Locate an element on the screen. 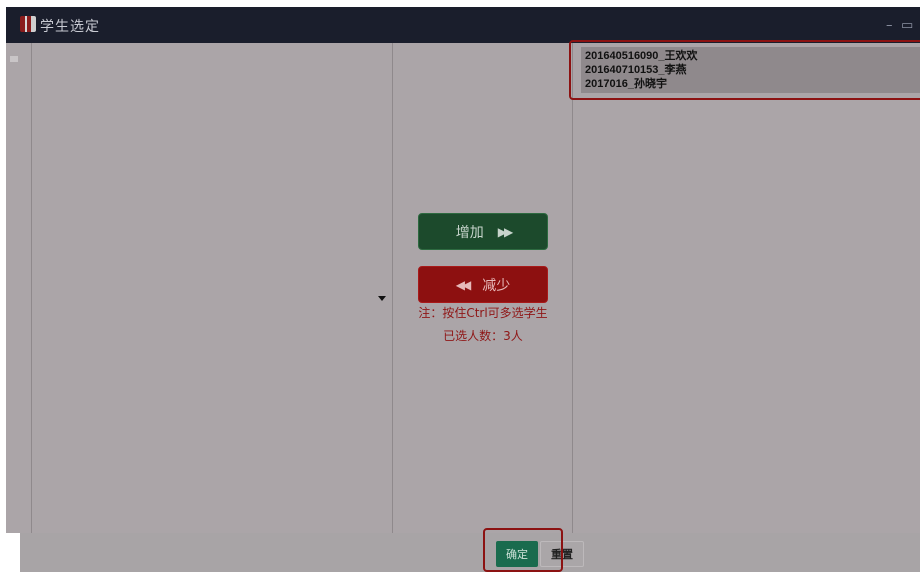 The image size is (920, 572). add-button-label: 增加 is located at coordinates (469, 232).